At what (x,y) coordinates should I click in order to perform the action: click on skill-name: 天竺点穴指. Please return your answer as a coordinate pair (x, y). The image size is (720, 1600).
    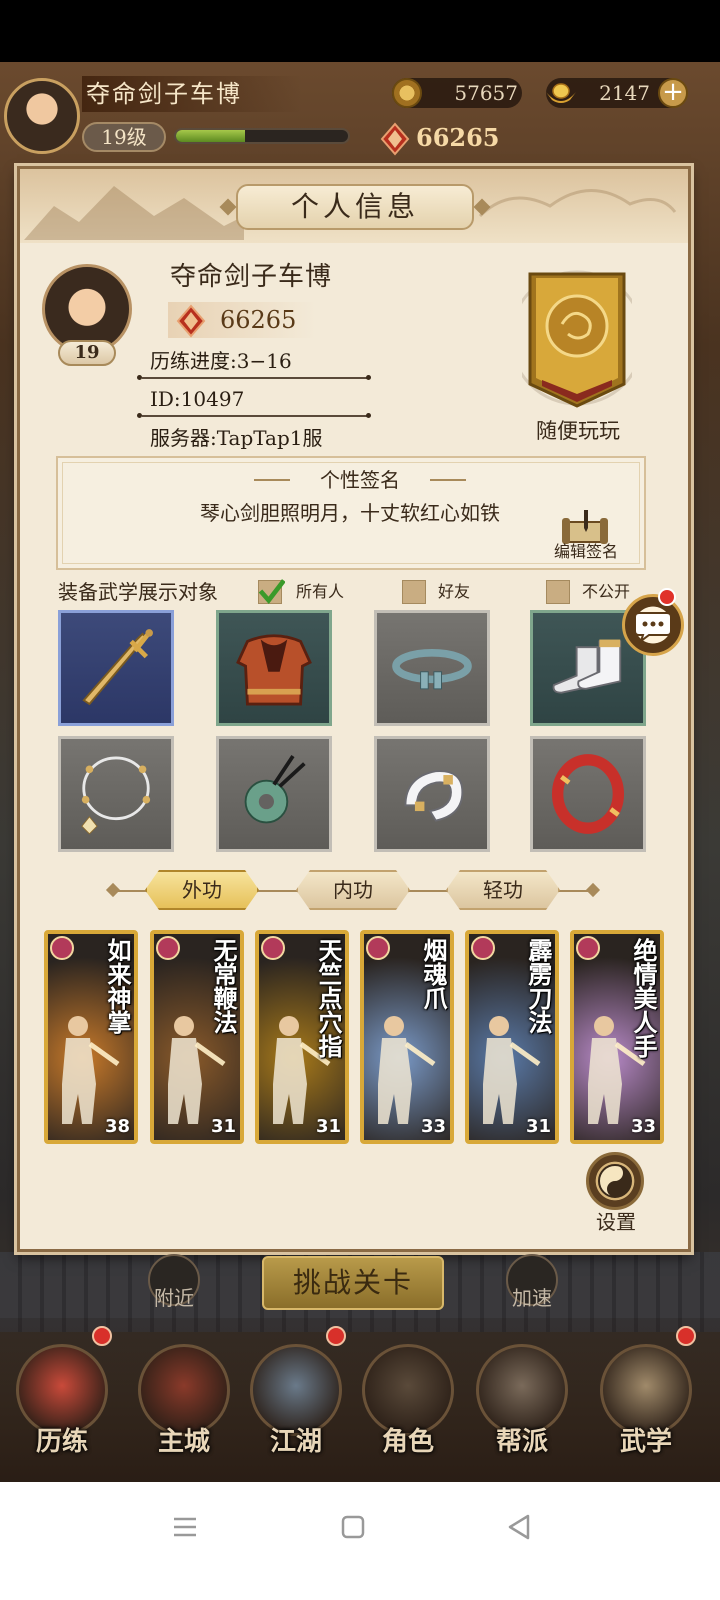
    Looking at the image, I should click on (328, 998).